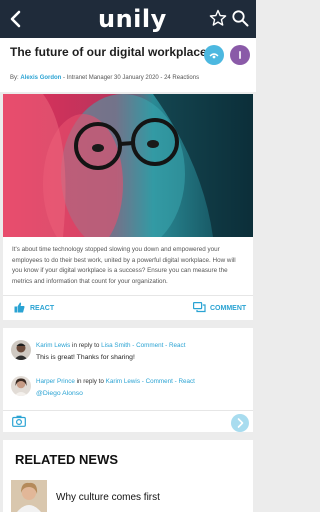  What do you see at coordinates (199, 307) in the screenshot?
I see `comment-icon` at bounding box center [199, 307].